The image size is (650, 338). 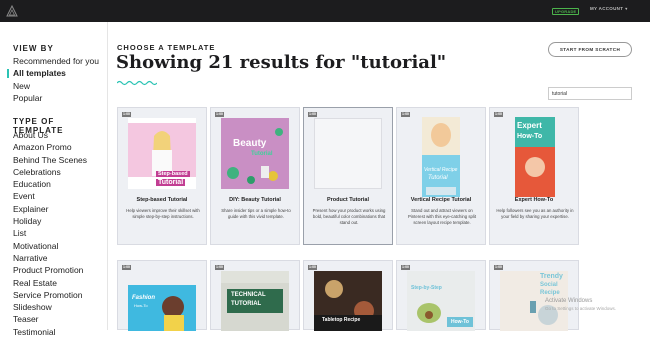 I want to click on top-bar: UPGRADE MY ACCOUNT ▾, so click(x=325, y=11).